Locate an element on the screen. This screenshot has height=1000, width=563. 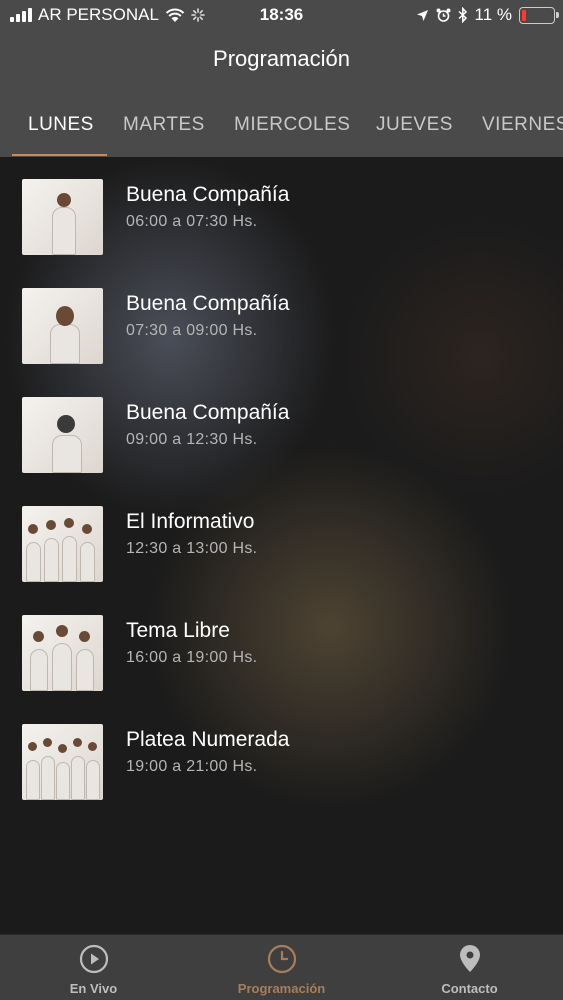
list-item: Buena Compañía 07:30 a 09:00 Hs. is located at coordinates (281, 338).